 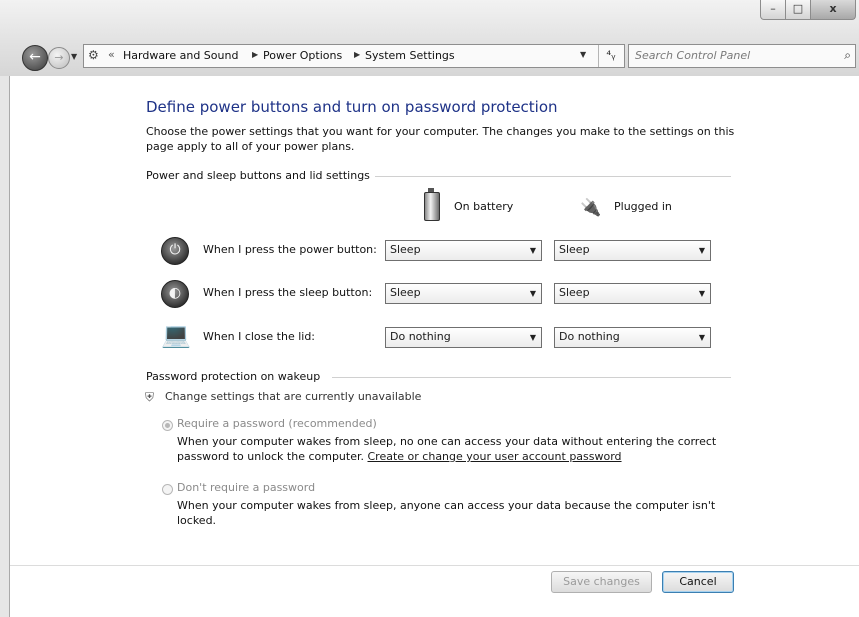 What do you see at coordinates (833, 10) in the screenshot?
I see `close-button: x` at bounding box center [833, 10].